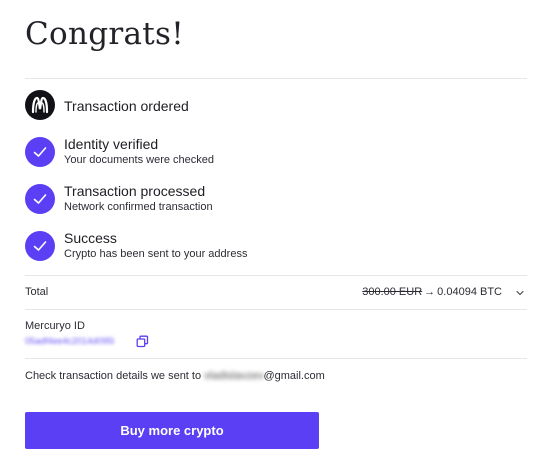 This screenshot has width=539, height=473. I want to click on original-amount: 300.00 EUR, so click(392, 292).